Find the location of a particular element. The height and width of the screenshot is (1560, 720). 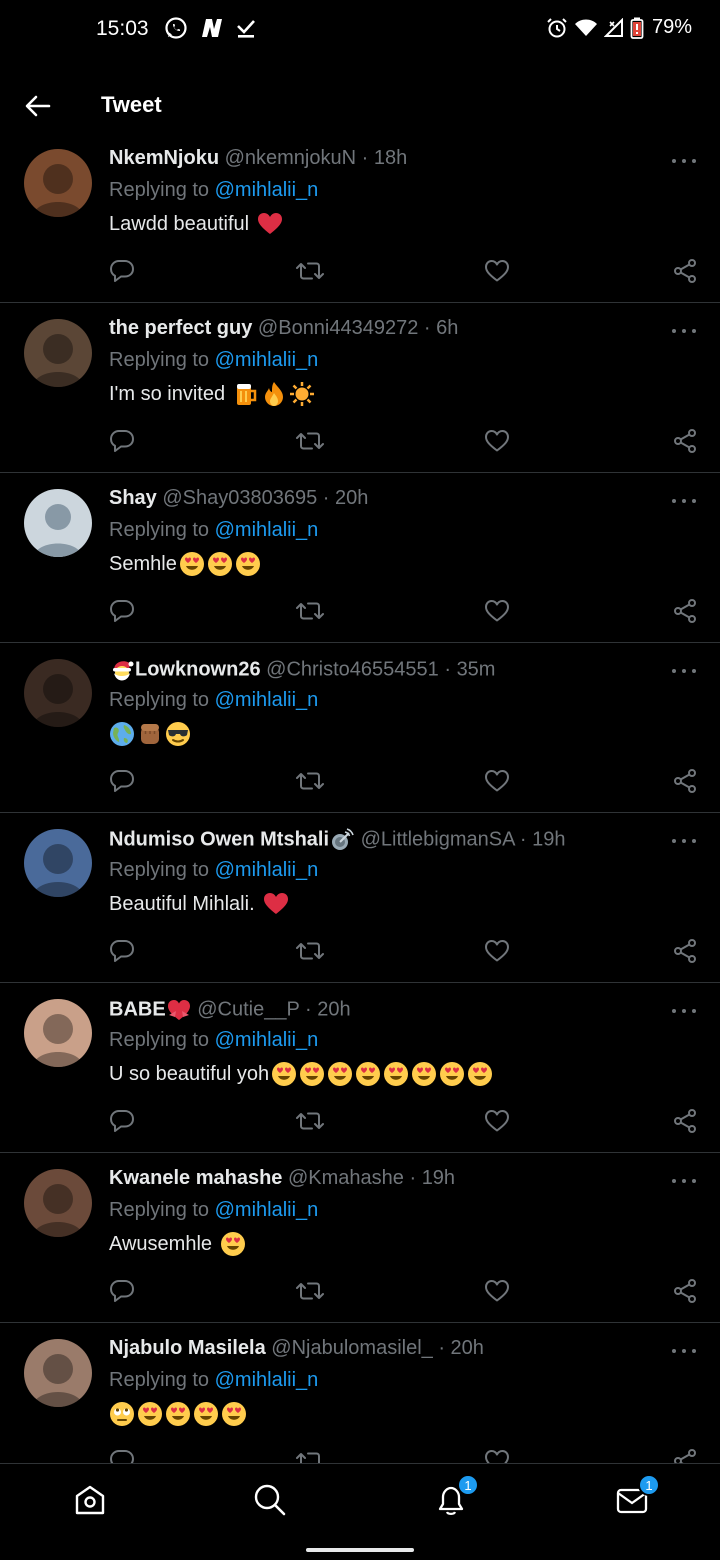

author-name: Shay is located at coordinates (133, 498).